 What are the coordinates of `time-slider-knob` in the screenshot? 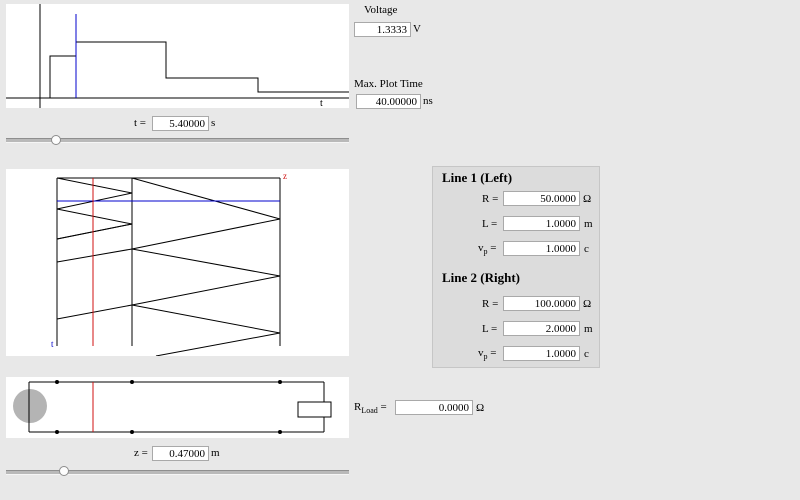 It's located at (56, 140).